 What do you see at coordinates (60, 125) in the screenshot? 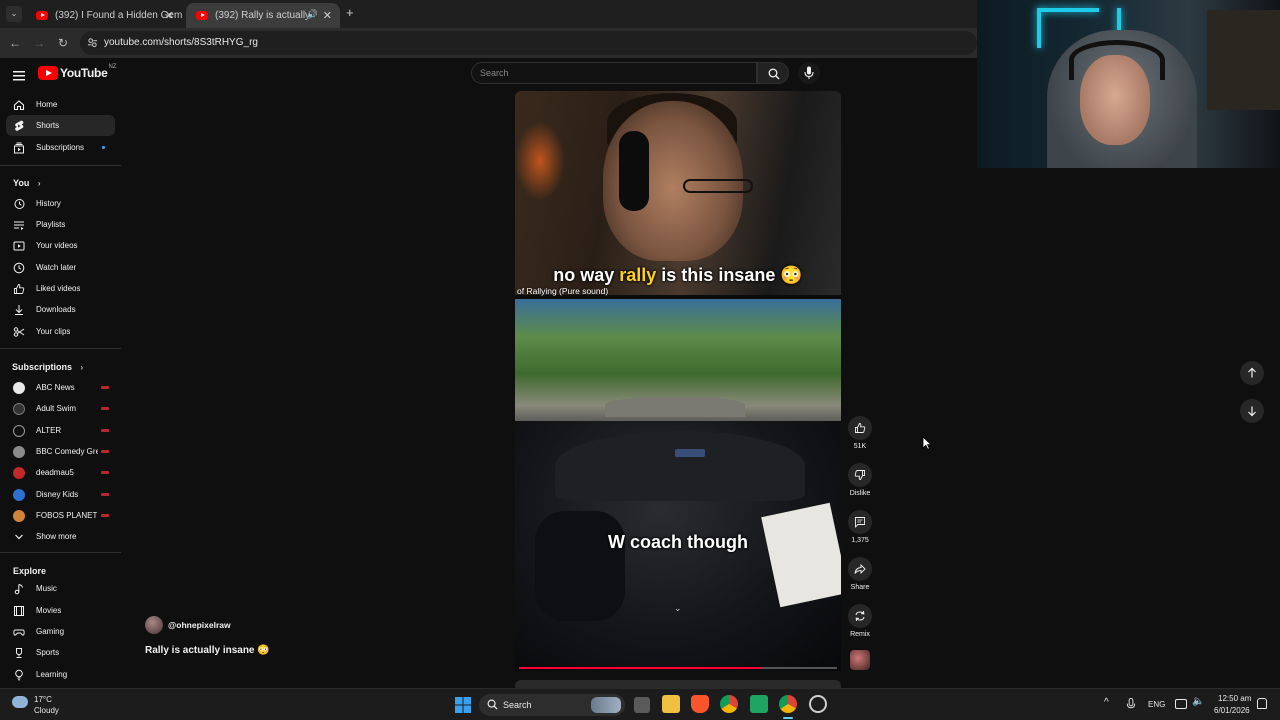
I see `sidebar-item-shorts: Shorts` at bounding box center [60, 125].